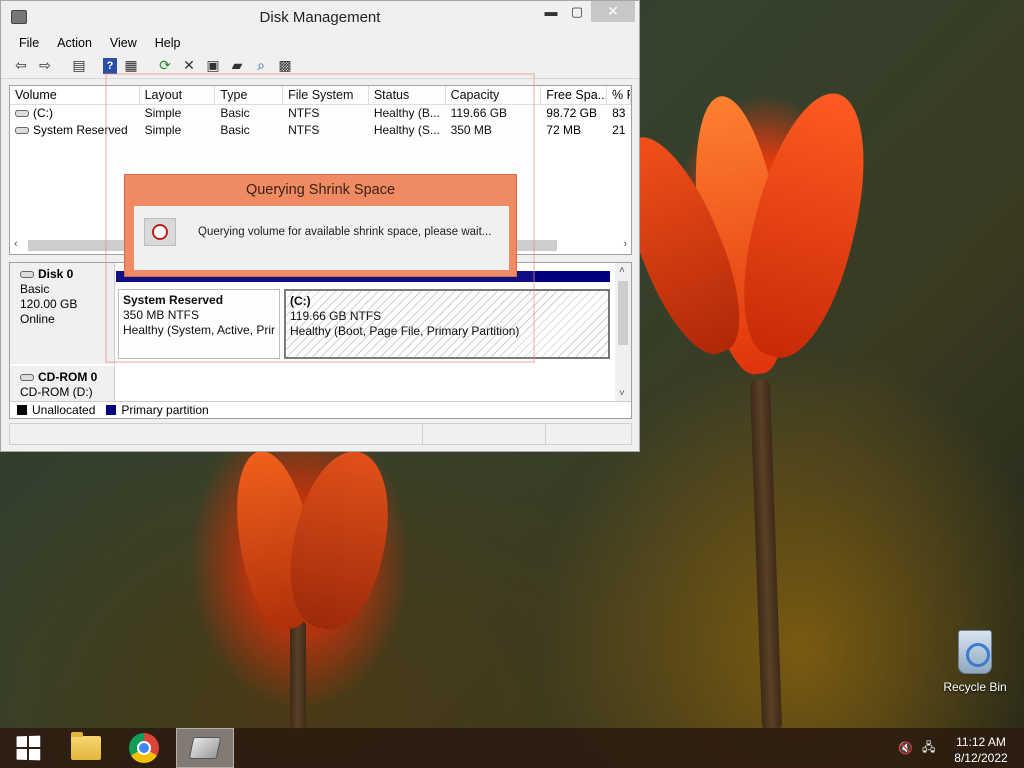 This screenshot has height=768, width=1024. What do you see at coordinates (16, 244) in the screenshot?
I see `scroll-left-icon: ‹` at bounding box center [16, 244].